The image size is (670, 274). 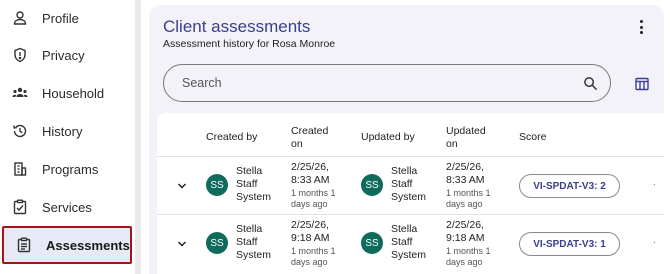 I want to click on page-title: Client assessments, so click(x=237, y=26).